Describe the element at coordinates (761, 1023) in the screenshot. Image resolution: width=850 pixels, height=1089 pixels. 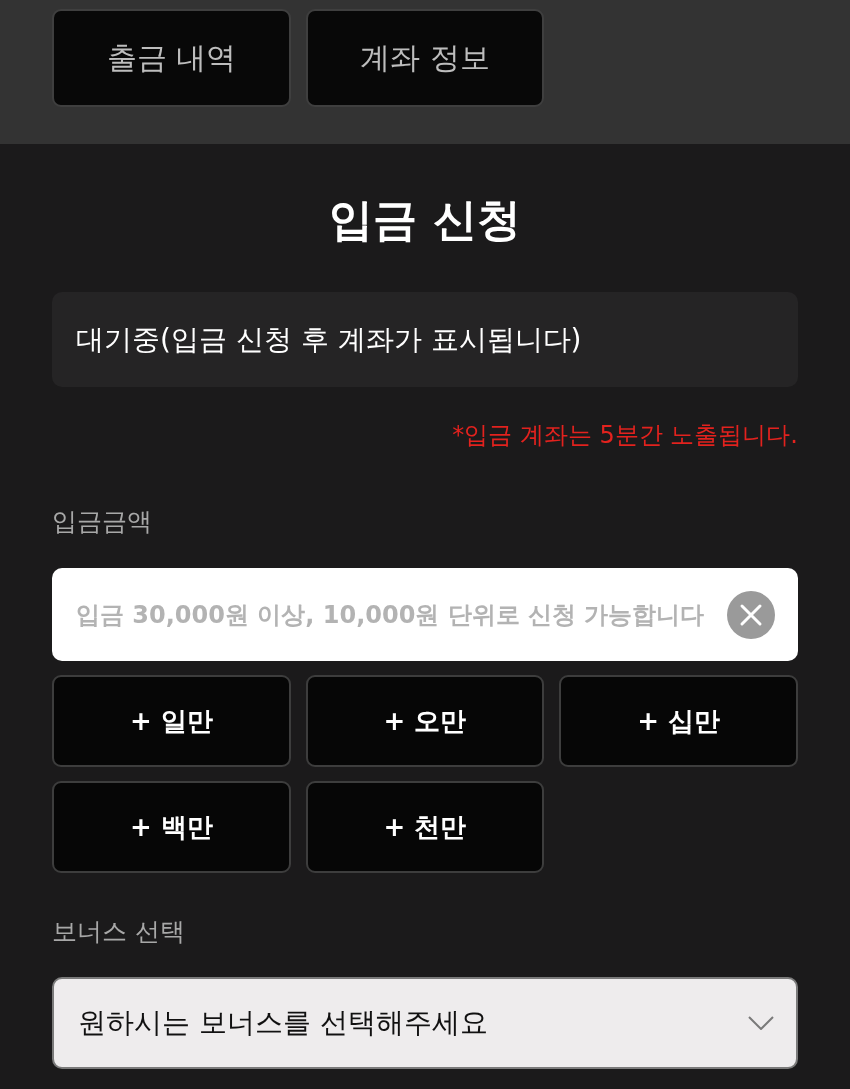
I see `chevron-down-icon` at that location.